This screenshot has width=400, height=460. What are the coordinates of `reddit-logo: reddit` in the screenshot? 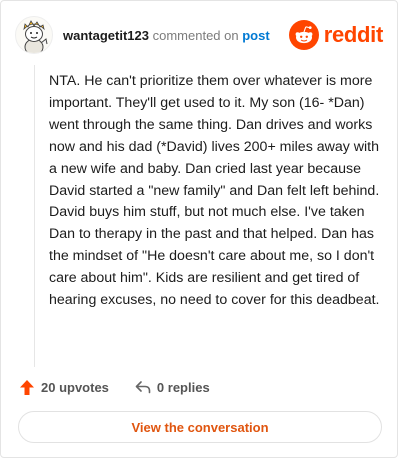 It's located at (336, 35).